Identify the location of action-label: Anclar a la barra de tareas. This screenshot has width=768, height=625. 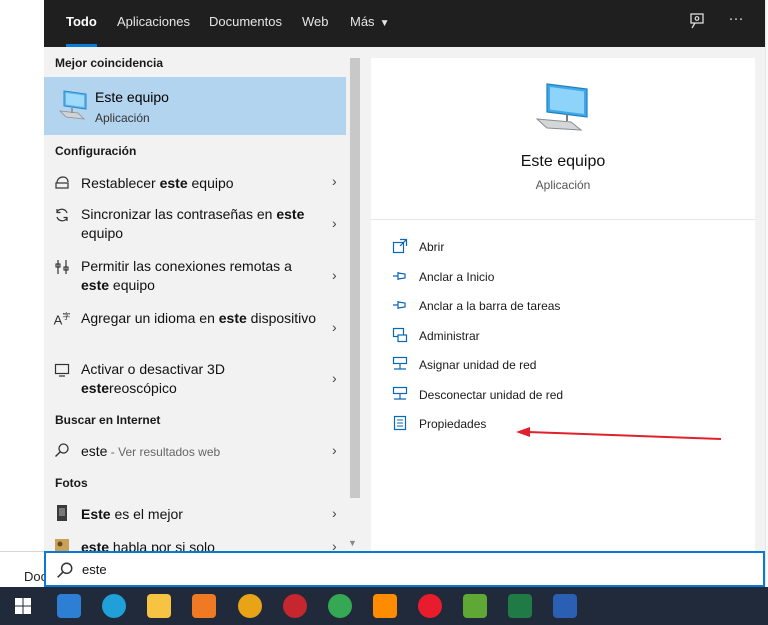
(490, 306).